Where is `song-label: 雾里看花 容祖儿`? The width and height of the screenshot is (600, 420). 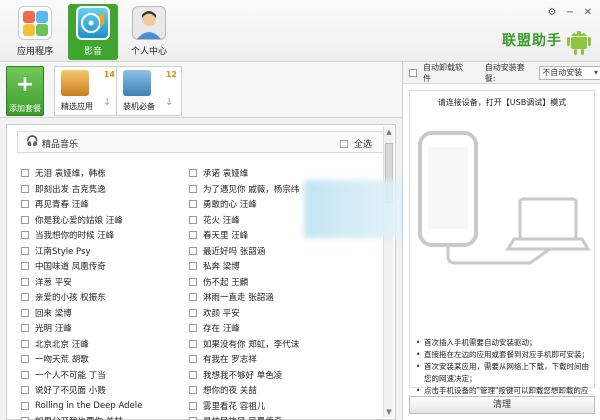
song-label: 雾里看花 容祖儿 is located at coordinates (234, 406).